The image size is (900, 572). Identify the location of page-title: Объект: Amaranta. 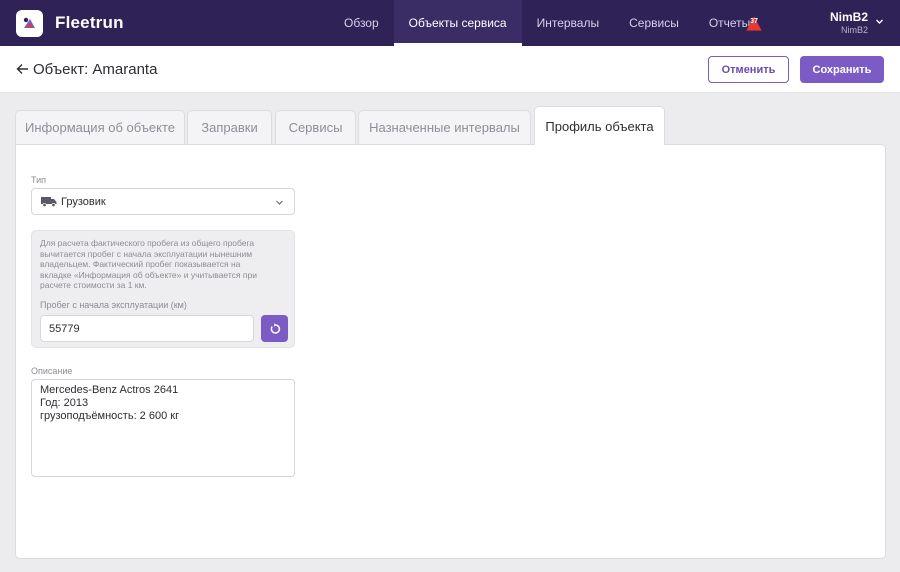
(95, 69).